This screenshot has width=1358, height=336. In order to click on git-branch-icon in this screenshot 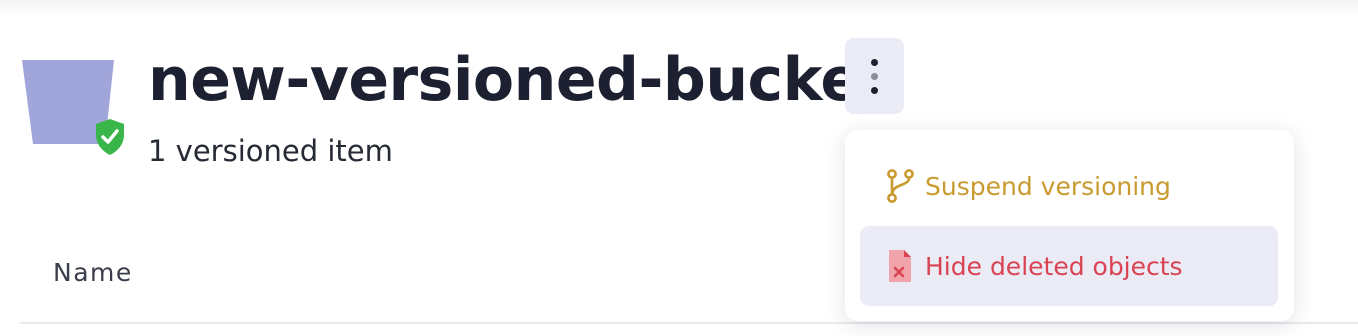, I will do `click(900, 186)`.